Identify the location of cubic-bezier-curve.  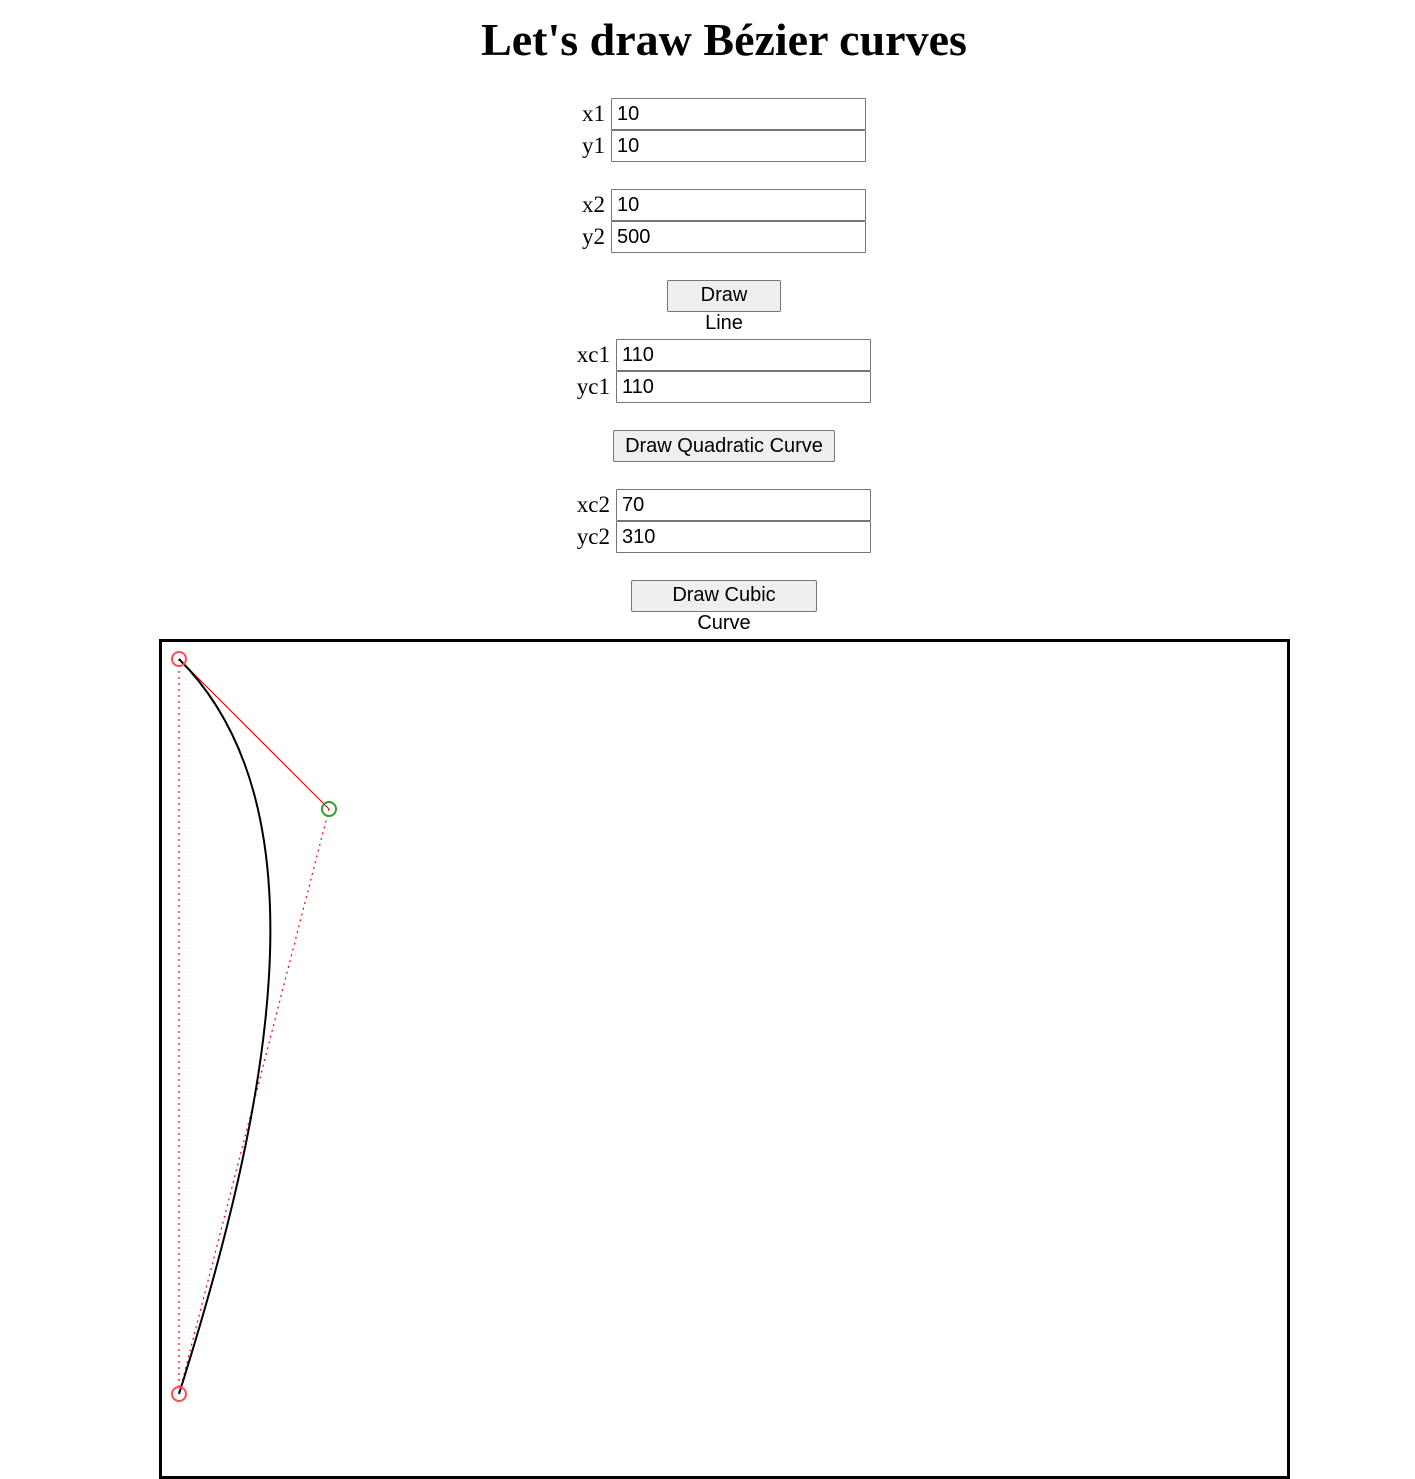
(225, 1026).